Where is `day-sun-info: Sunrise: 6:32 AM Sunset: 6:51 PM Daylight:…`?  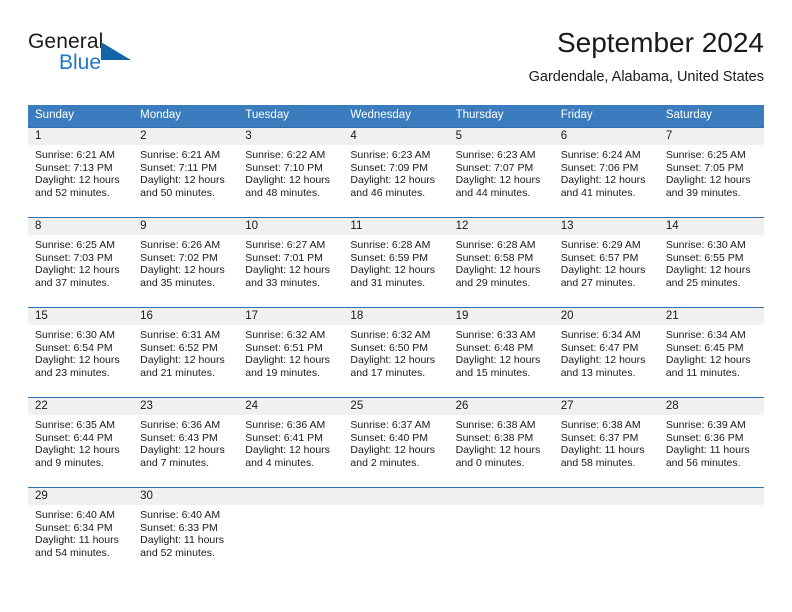
day-sun-info: Sunrise: 6:32 AM Sunset: 6:51 PM Daylight:… is located at coordinates (290, 352).